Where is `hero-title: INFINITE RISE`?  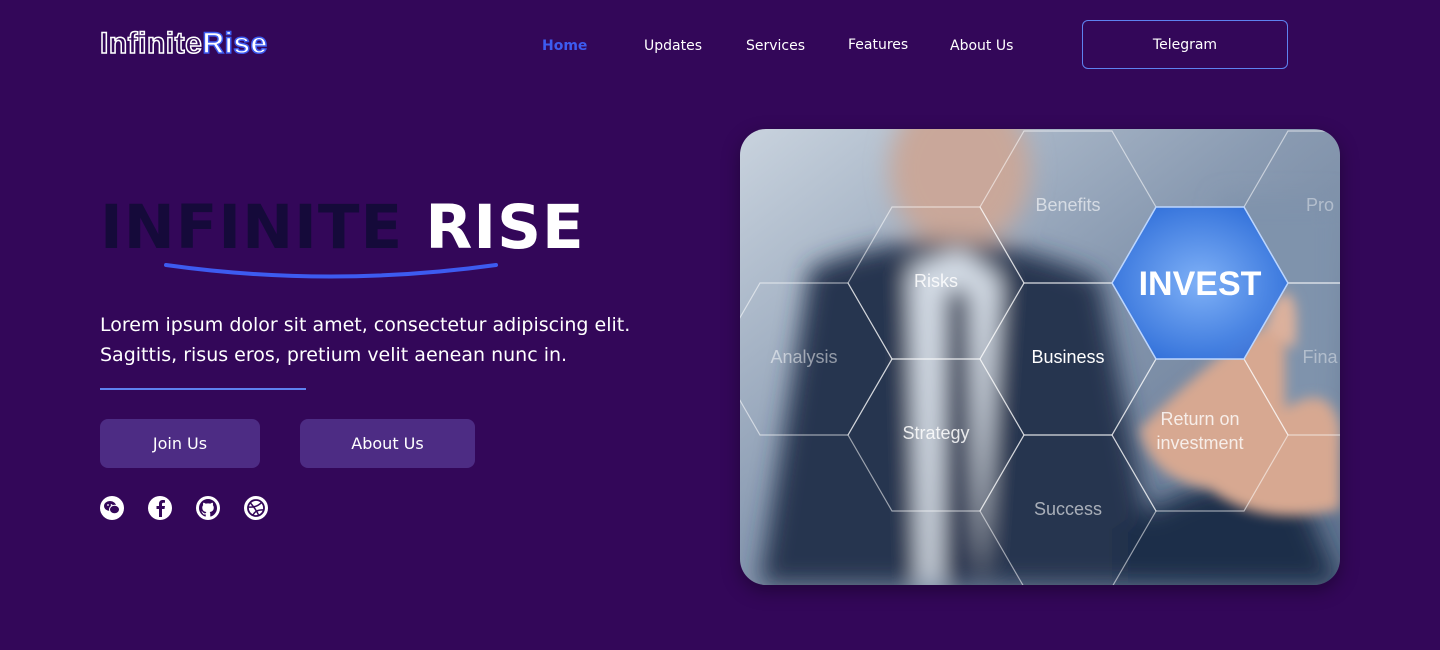
hero-title: INFINITE RISE is located at coordinates (342, 228).